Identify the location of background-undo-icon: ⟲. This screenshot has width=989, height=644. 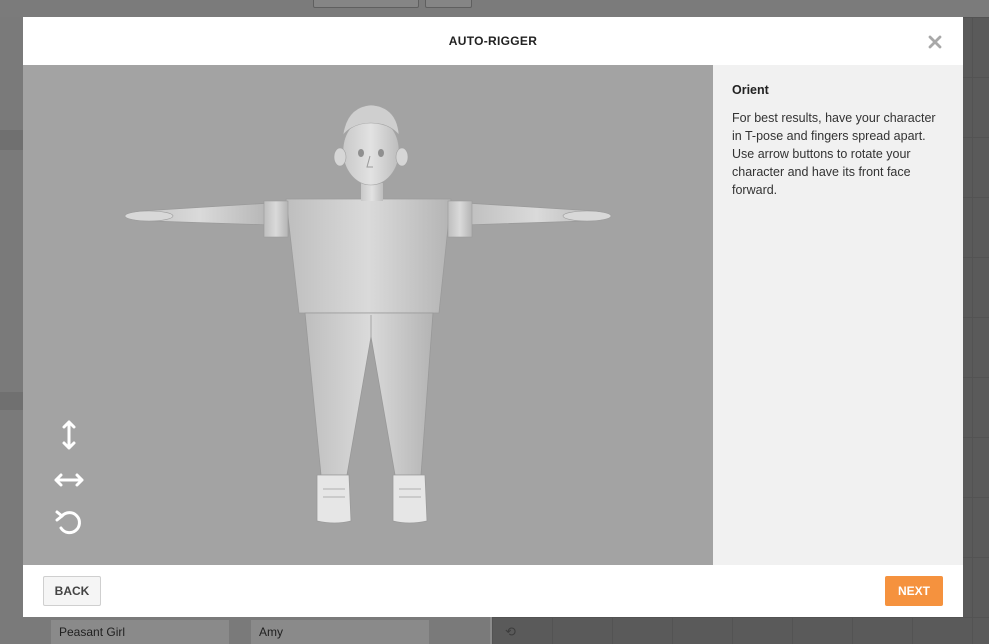
(510, 632).